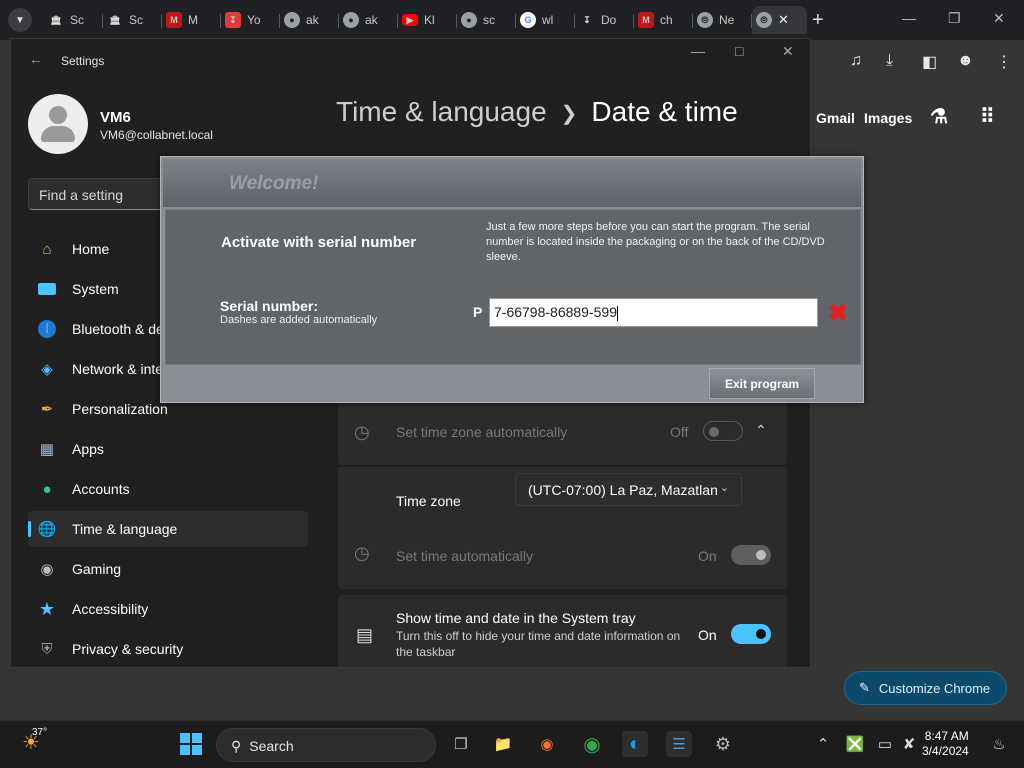 The width and height of the screenshot is (1024, 768). Describe the element at coordinates (679, 432) in the screenshot. I see `tz-auto-state: Off` at that location.